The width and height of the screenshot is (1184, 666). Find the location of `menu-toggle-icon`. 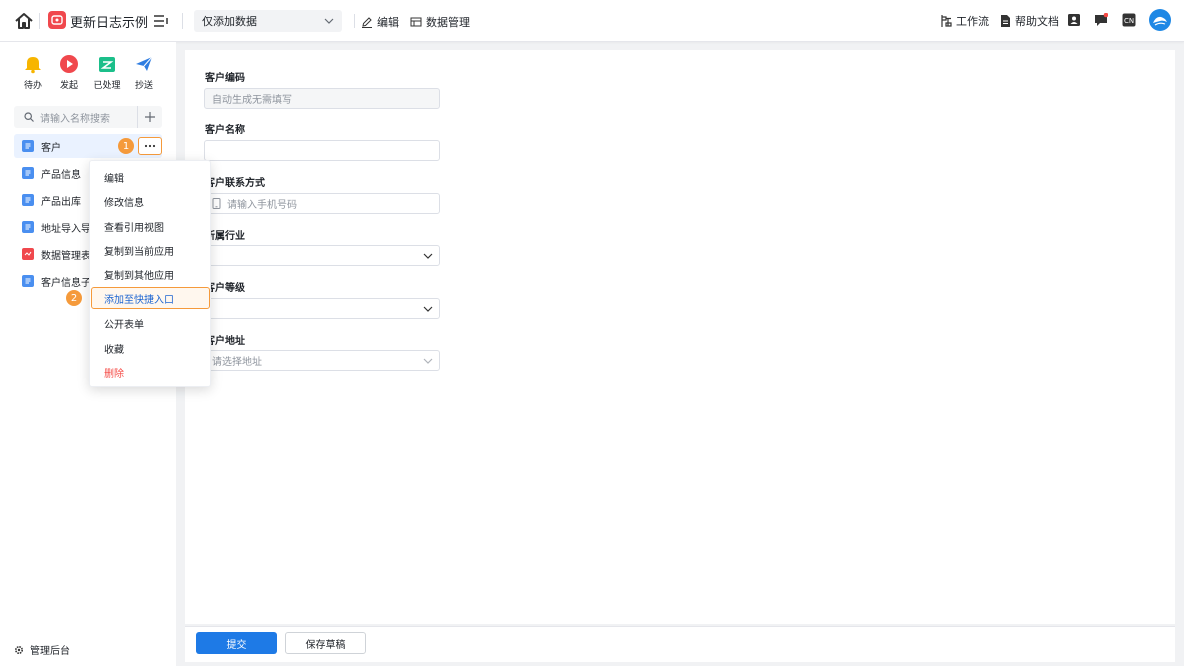

menu-toggle-icon is located at coordinates (161, 21).